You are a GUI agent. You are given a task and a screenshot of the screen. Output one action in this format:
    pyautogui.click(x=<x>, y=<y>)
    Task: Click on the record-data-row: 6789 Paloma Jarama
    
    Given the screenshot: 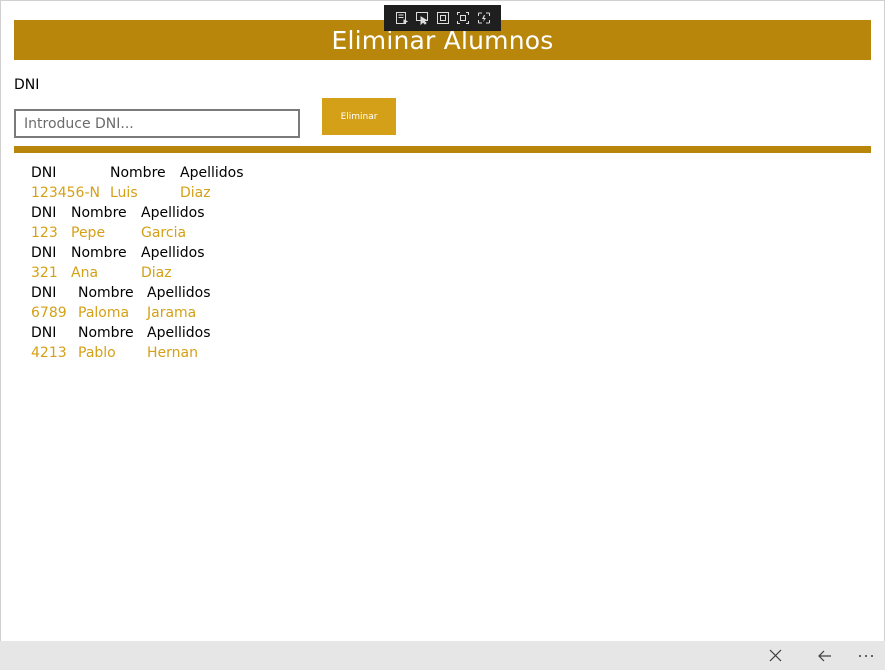 What is the action you would take?
    pyautogui.click(x=137, y=313)
    